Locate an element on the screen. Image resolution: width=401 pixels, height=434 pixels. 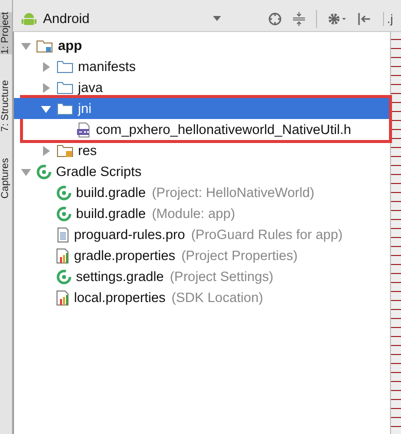
view-dropdown: Android is located at coordinates (121, 18).